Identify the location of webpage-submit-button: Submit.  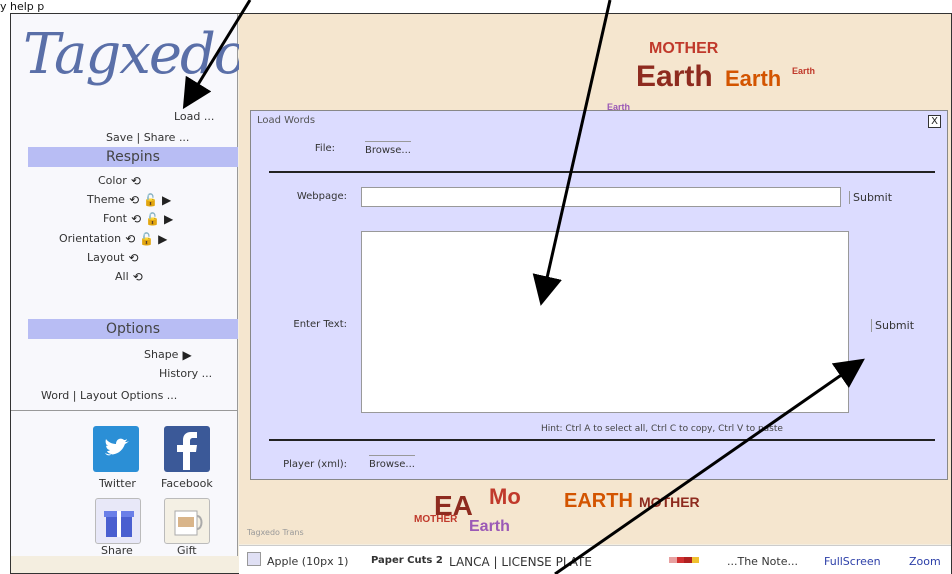
(870, 197).